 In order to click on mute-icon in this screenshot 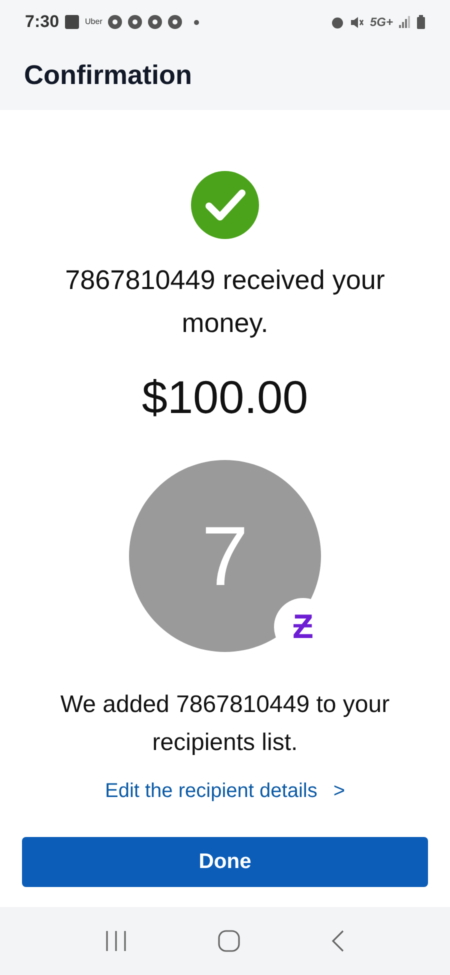, I will do `click(357, 22)`.